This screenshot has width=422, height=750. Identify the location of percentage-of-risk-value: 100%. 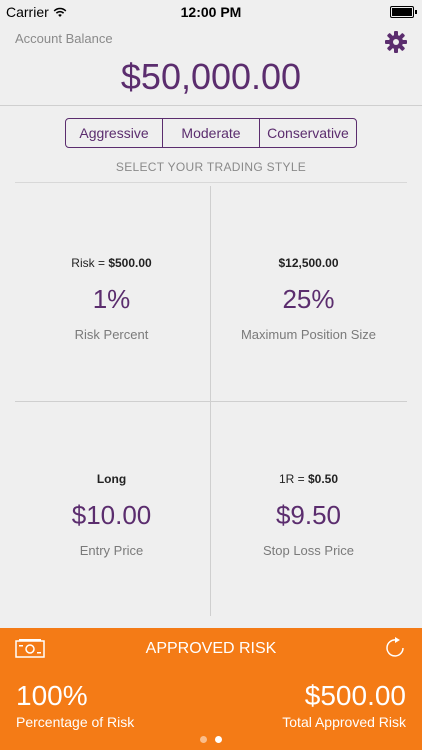
(52, 695).